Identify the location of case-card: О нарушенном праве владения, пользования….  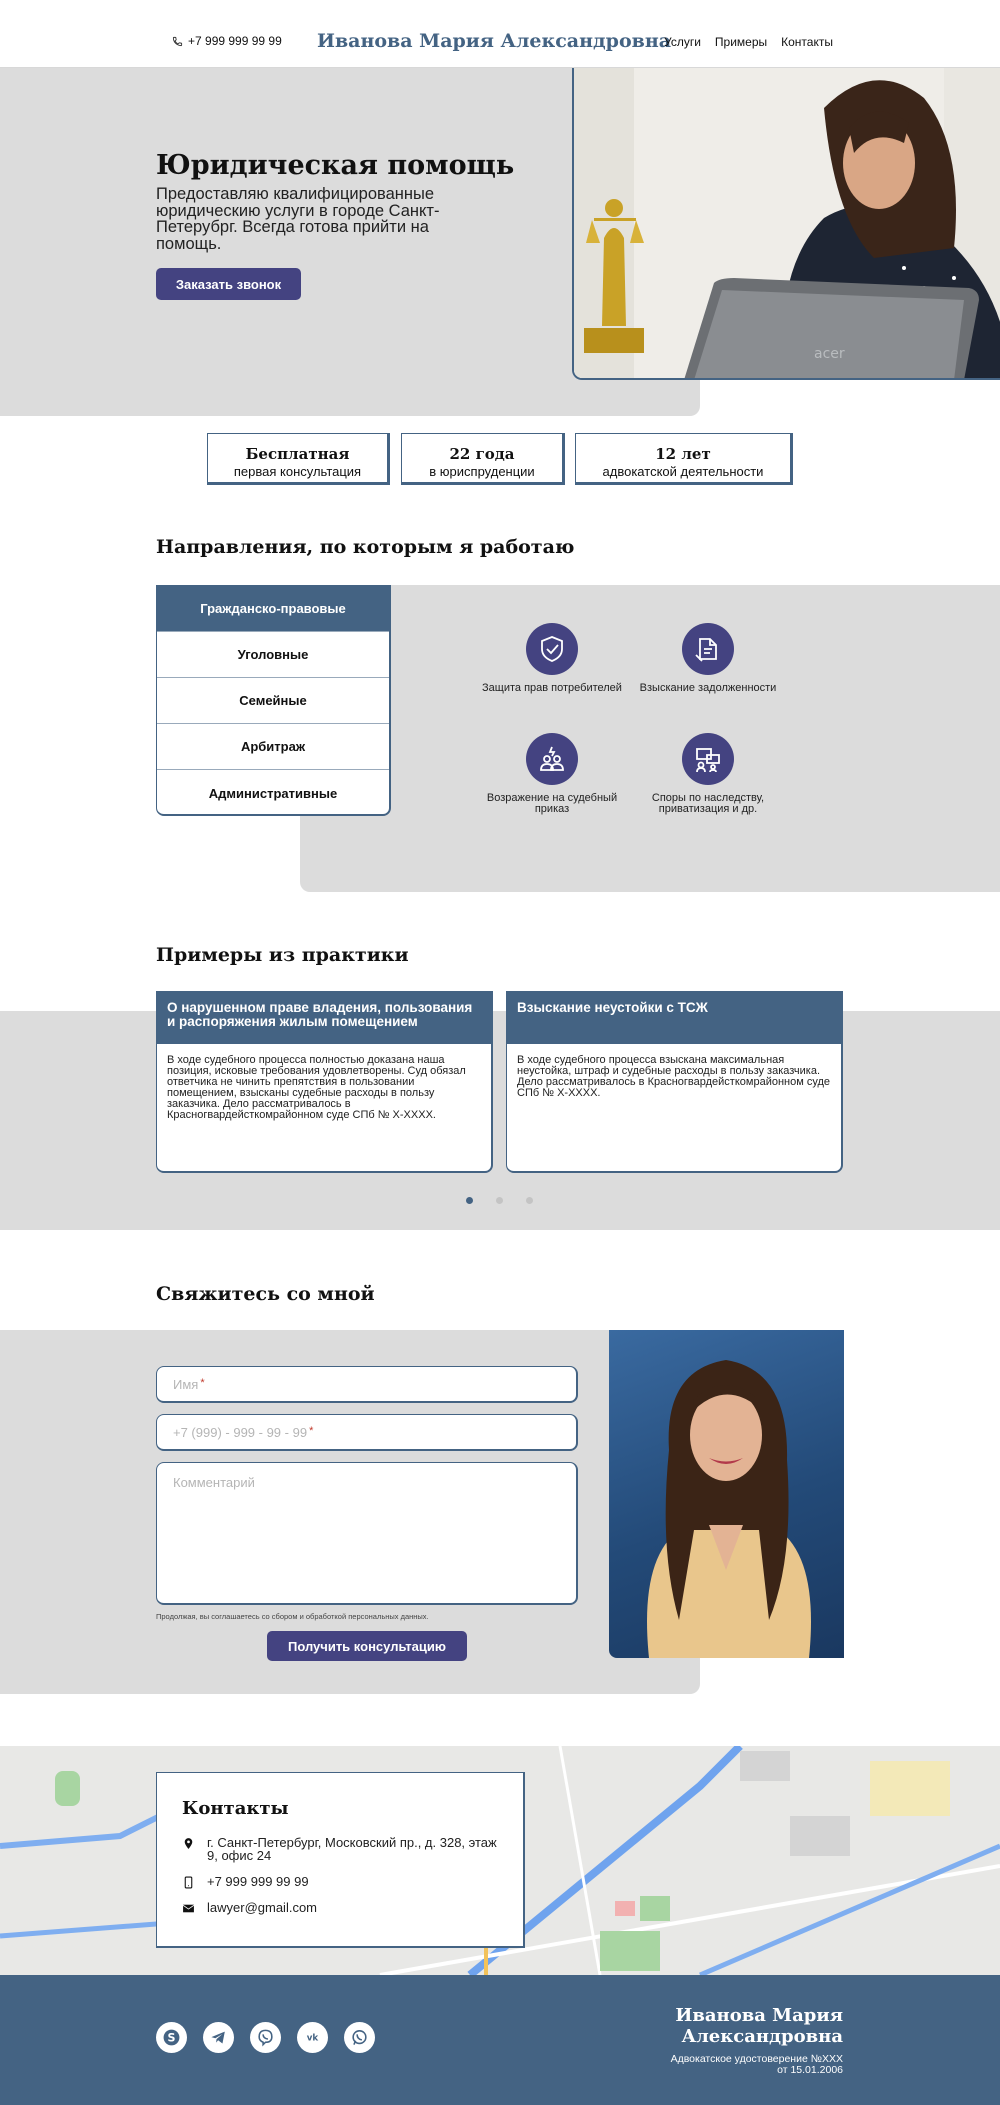
(324, 1082).